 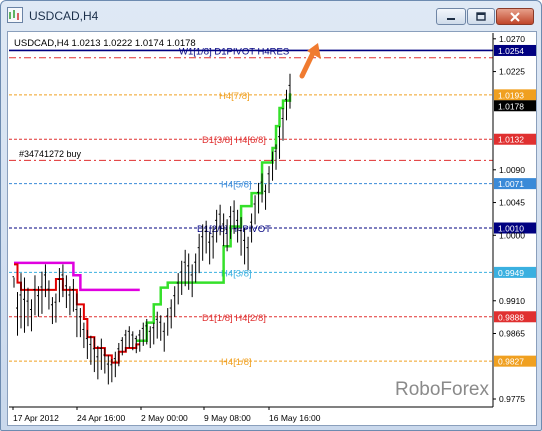 What do you see at coordinates (271, 16) in the screenshot?
I see `title-bar: USDCAD,H4` at bounding box center [271, 16].